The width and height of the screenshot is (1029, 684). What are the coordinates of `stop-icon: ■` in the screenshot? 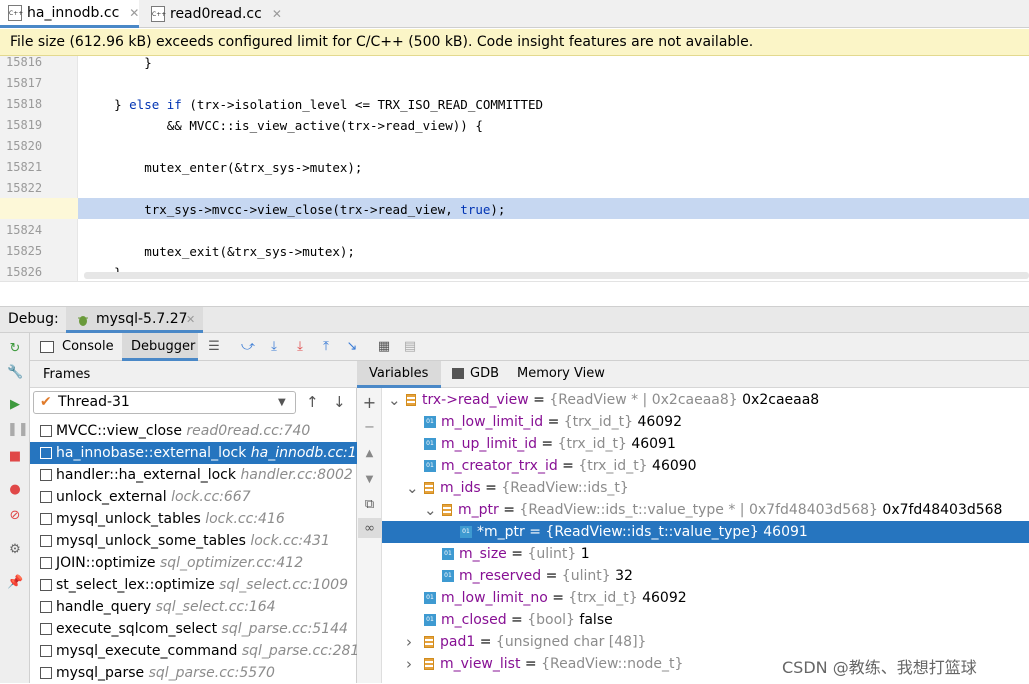 It's located at (15, 457).